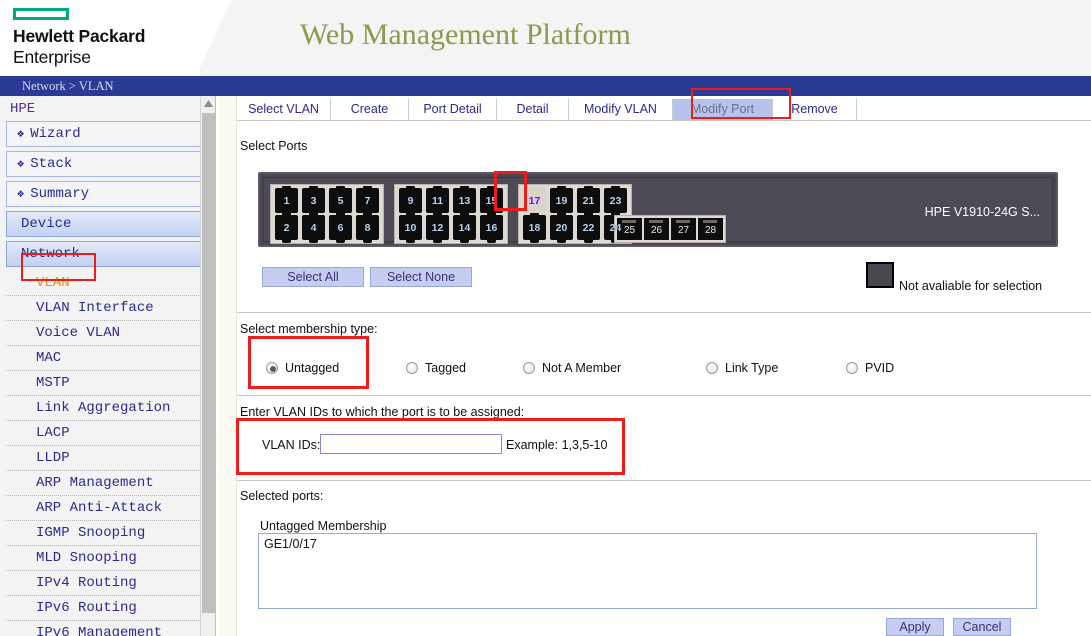  What do you see at coordinates (491, 201) in the screenshot?
I see `port-15: 15` at bounding box center [491, 201].